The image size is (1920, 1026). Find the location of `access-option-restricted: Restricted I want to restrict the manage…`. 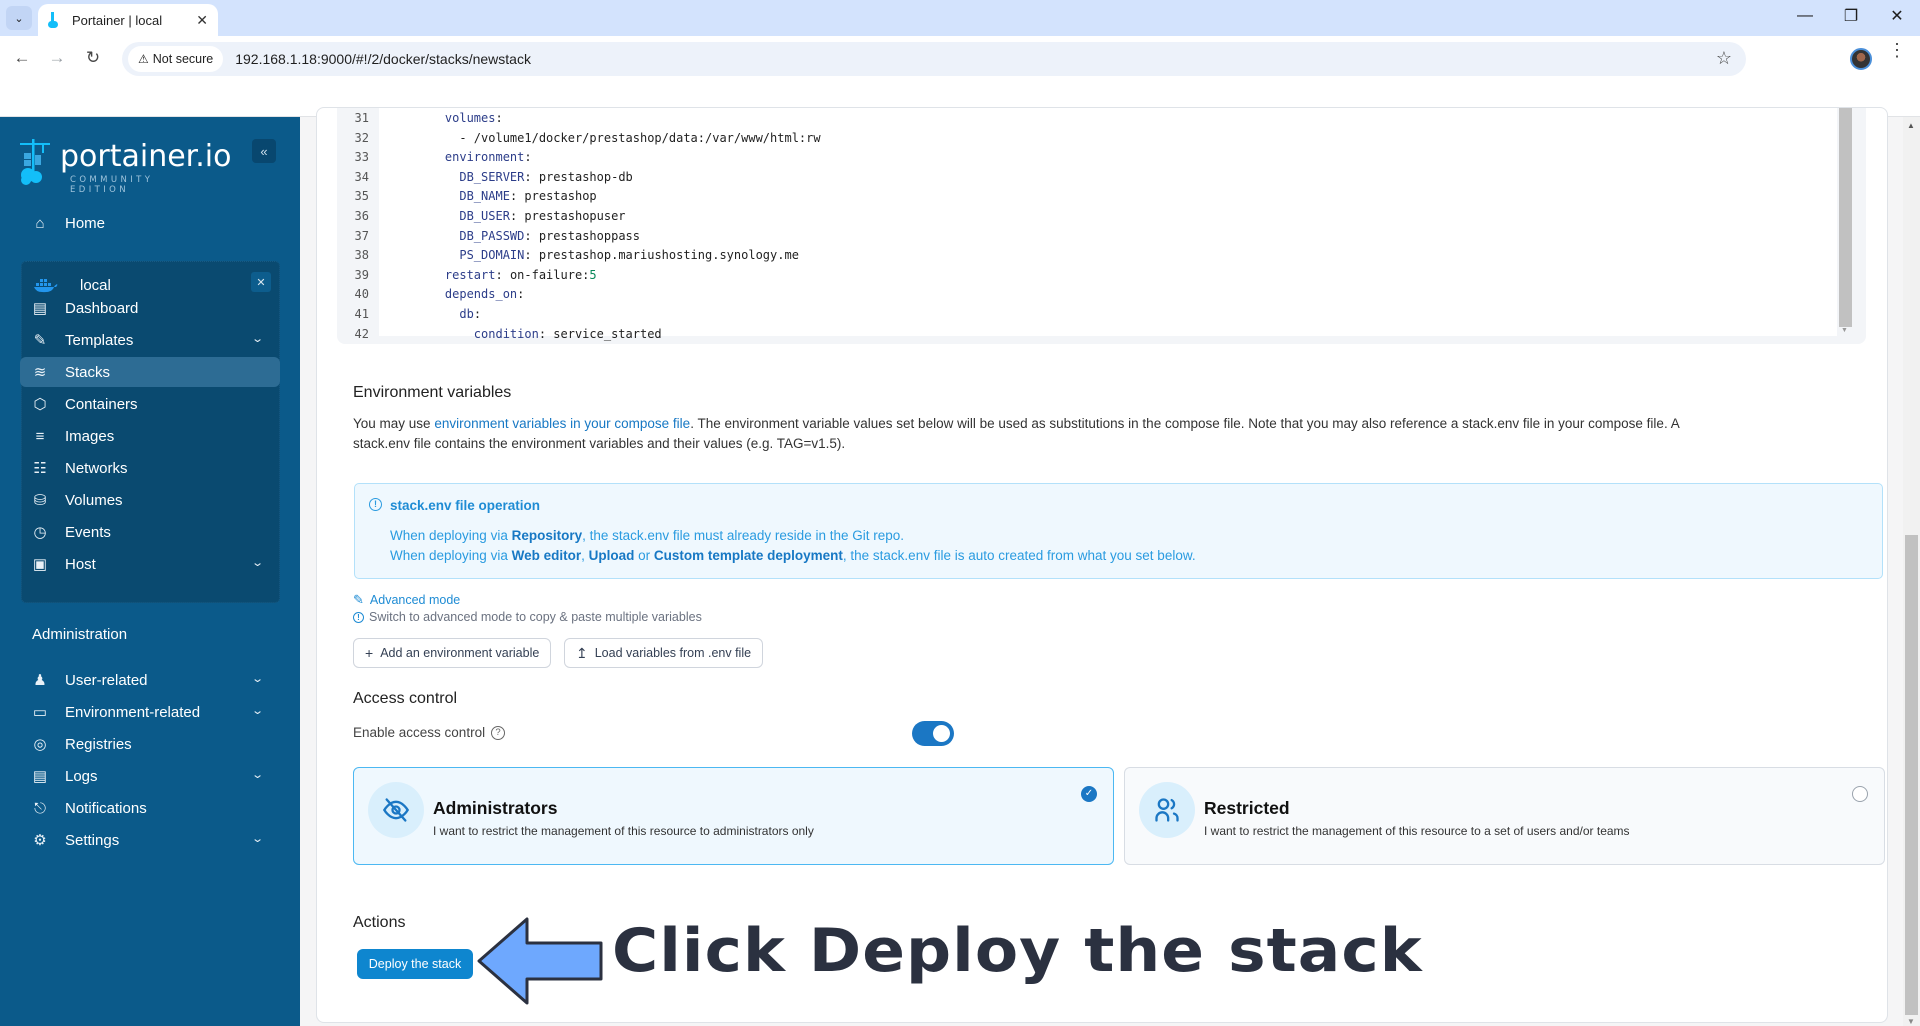

access-option-restricted: Restricted I want to restrict the manage… is located at coordinates (1504, 816).